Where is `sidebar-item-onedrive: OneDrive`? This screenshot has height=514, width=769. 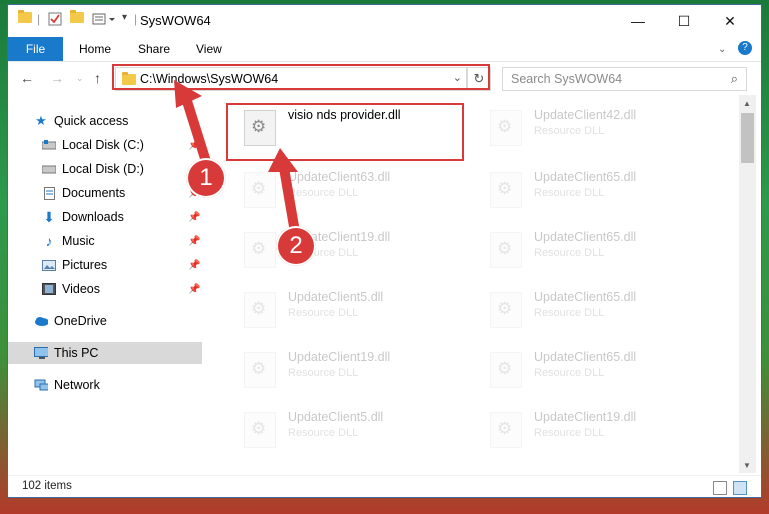 sidebar-item-onedrive: OneDrive is located at coordinates (105, 321).